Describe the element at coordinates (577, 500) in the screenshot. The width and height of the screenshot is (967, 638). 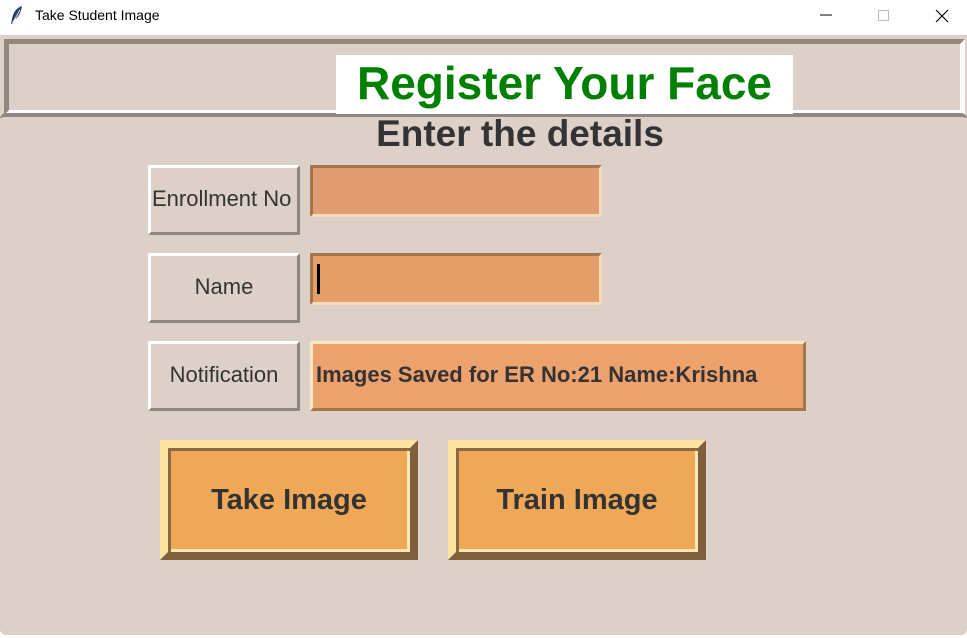
I see `train-image-button: Train Image` at that location.